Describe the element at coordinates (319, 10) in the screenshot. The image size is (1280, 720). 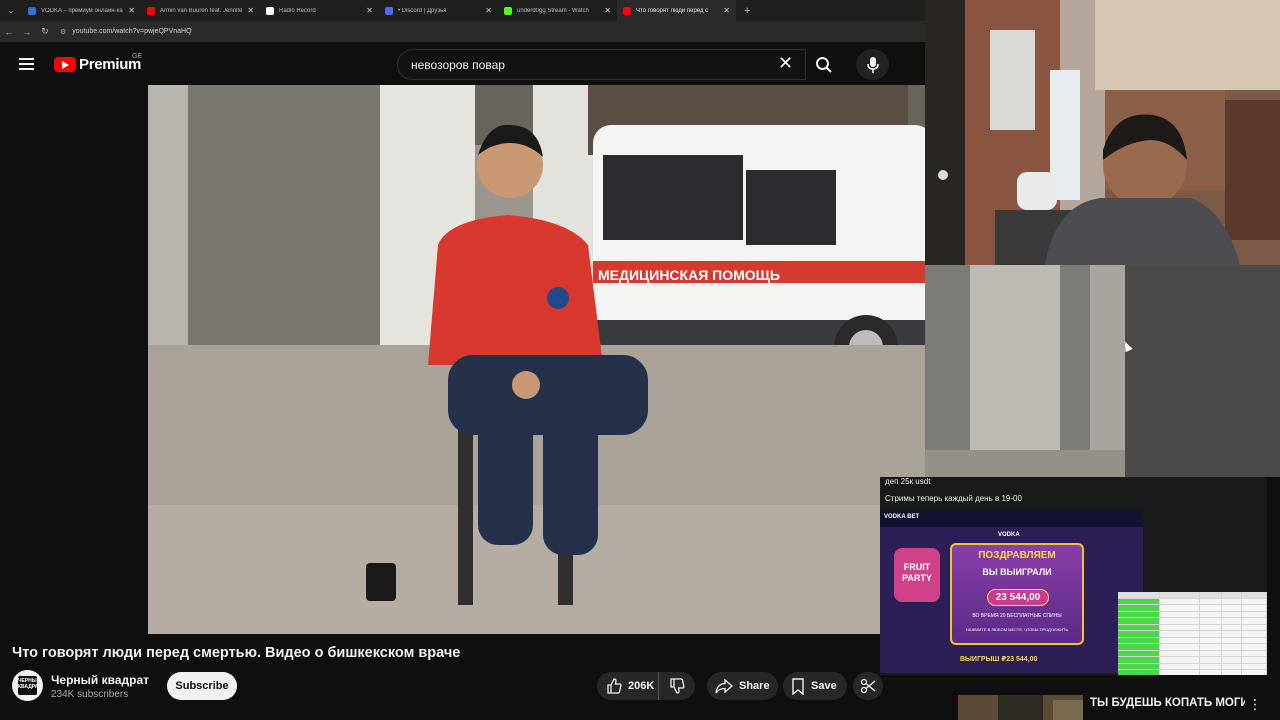
I see `browser-tab: Radio Record ✕` at that location.